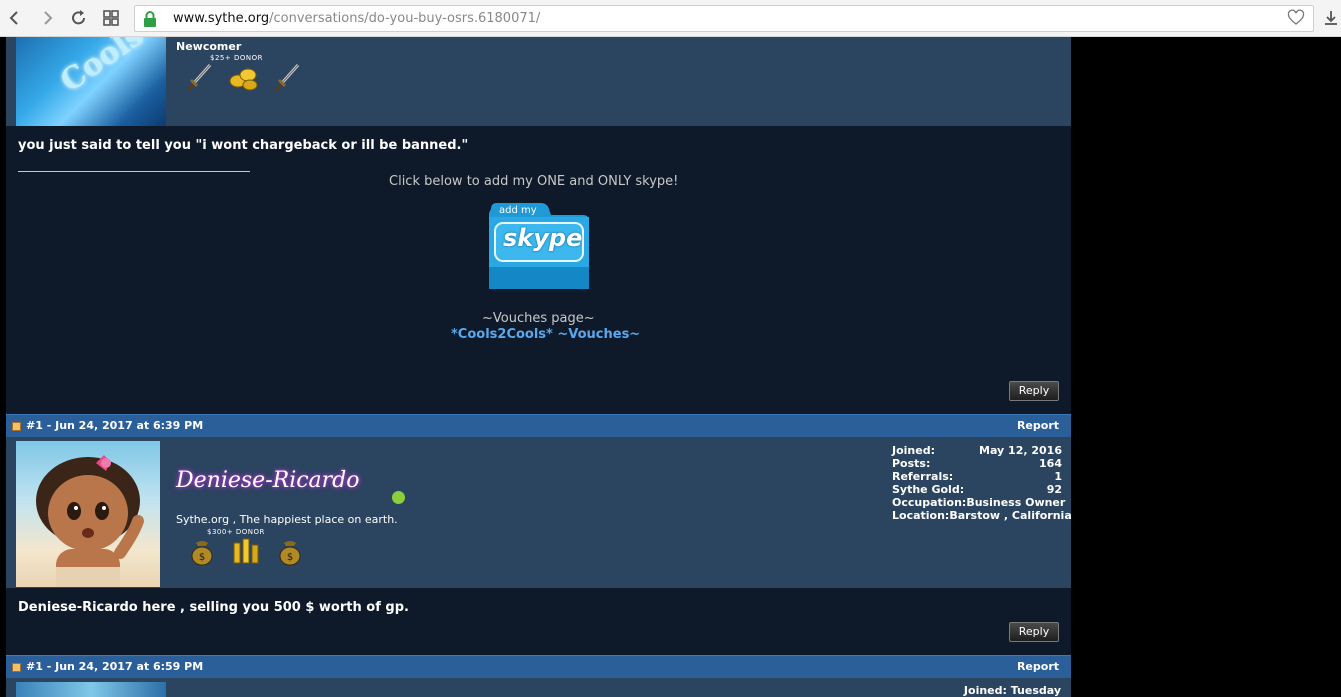 Image resolution: width=1341 pixels, height=697 pixels. I want to click on post-header: #1 - Jun 24, 2017 at 6:39 PM Report, so click(538, 425).